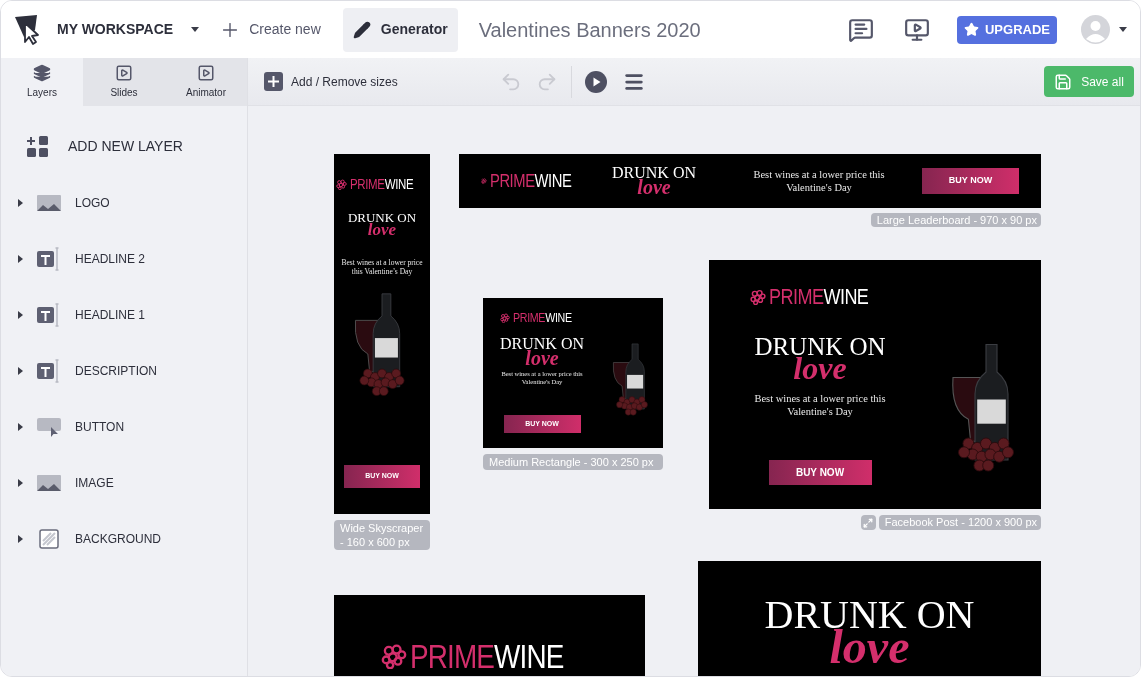 This screenshot has height=677, width=1141. Describe the element at coordinates (1007, 29) in the screenshot. I see `upgrade-button: UPGRADE` at that location.